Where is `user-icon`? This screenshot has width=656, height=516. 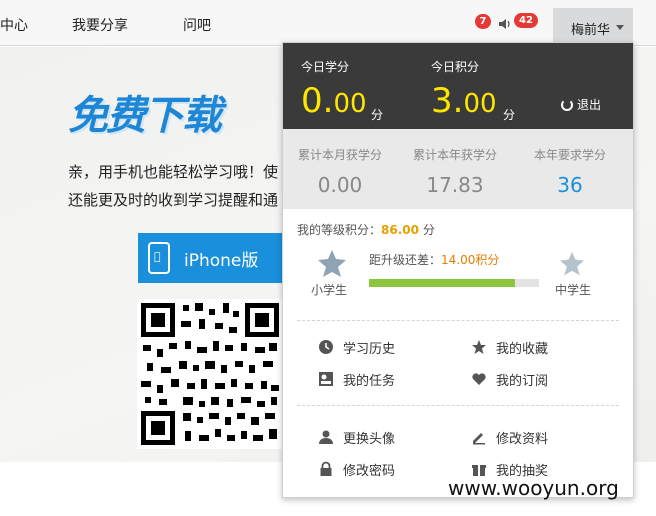 user-icon is located at coordinates (326, 437).